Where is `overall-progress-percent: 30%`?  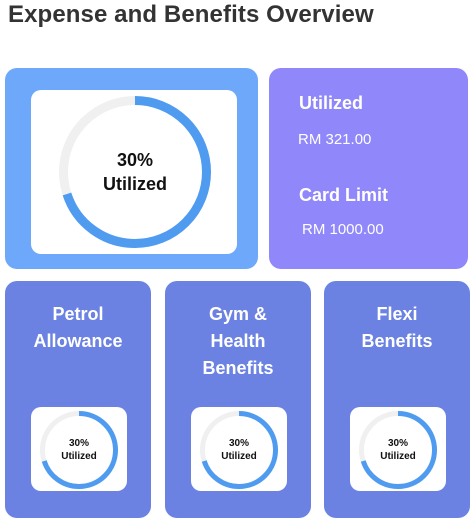 overall-progress-percent: 30% is located at coordinates (135, 159).